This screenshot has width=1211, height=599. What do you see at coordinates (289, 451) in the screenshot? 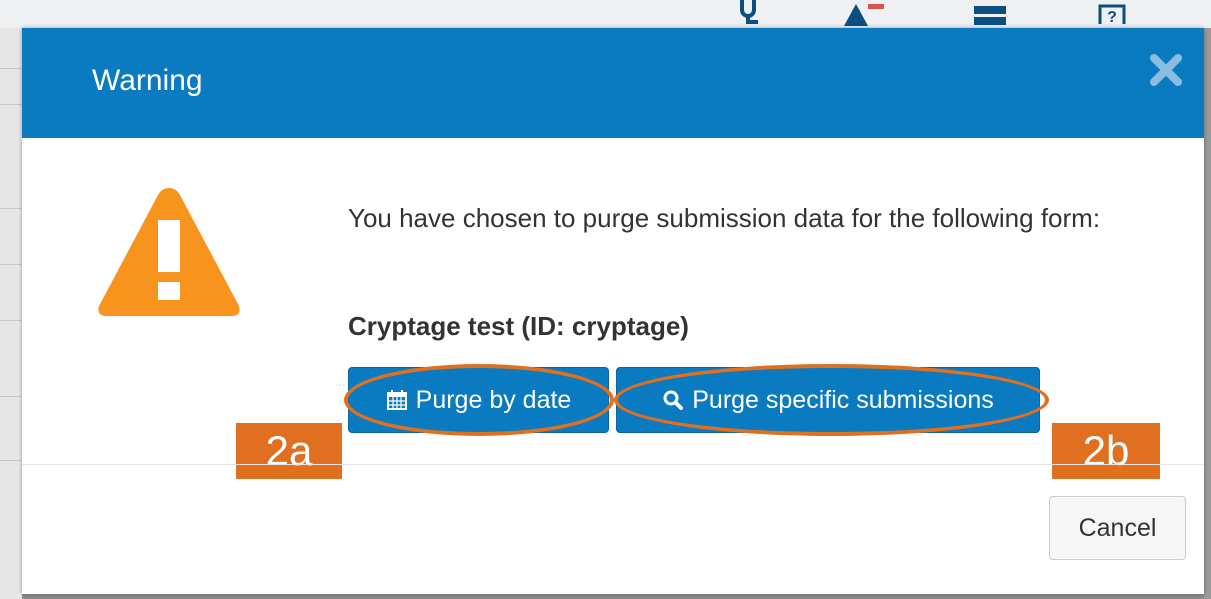
I see `annotation-tag-2a: 2a` at bounding box center [289, 451].